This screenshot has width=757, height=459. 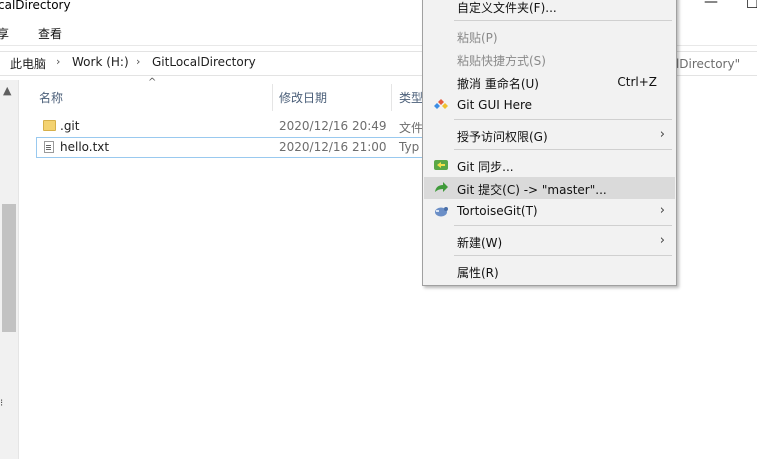 I want to click on folder-icon, so click(x=49, y=125).